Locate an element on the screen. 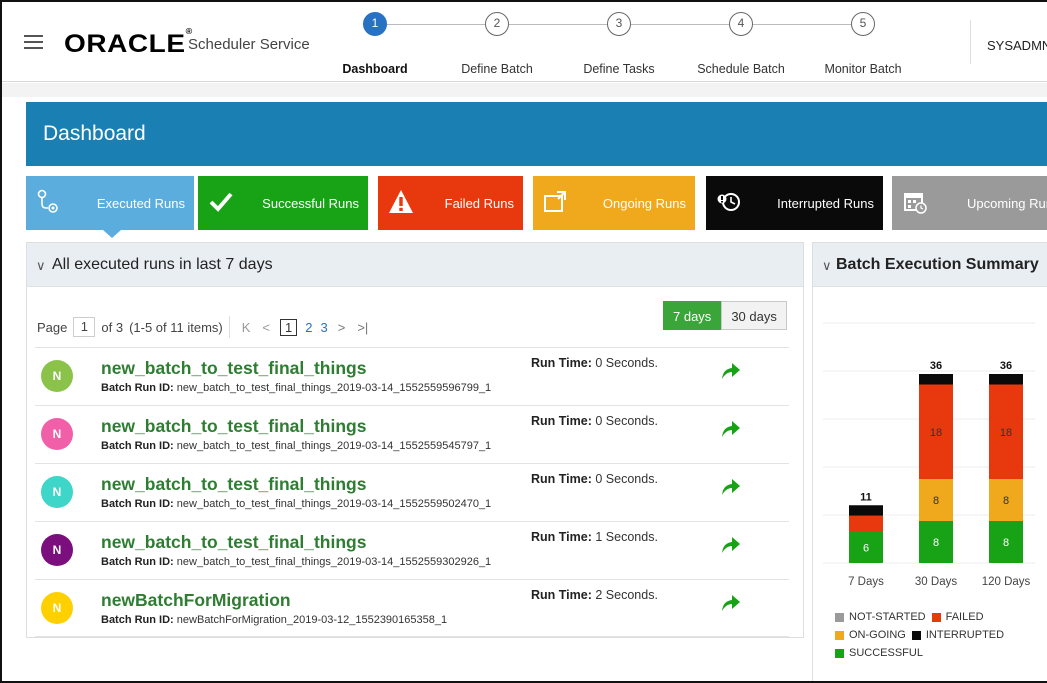 This screenshot has height=683, width=1047. data-label: 6 is located at coordinates (866, 548).